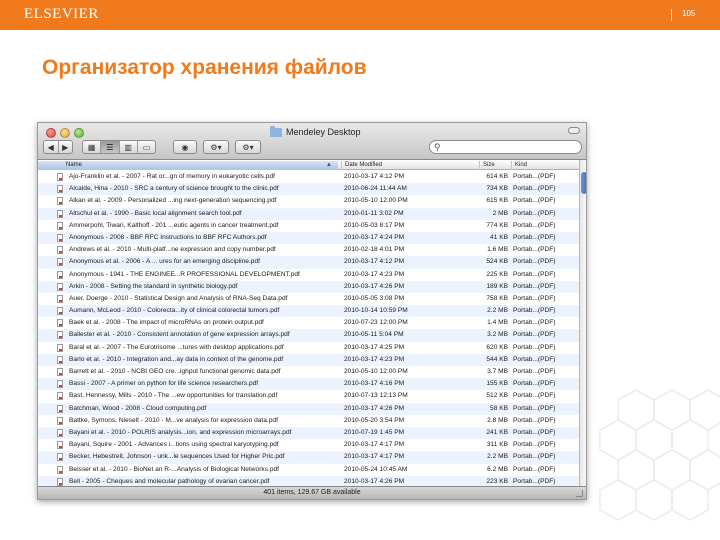 This screenshot has height=540, width=720. Describe the element at coordinates (374, 250) in the screenshot. I see `file-date-modified: 2010-02-18 4:01 PM` at that location.